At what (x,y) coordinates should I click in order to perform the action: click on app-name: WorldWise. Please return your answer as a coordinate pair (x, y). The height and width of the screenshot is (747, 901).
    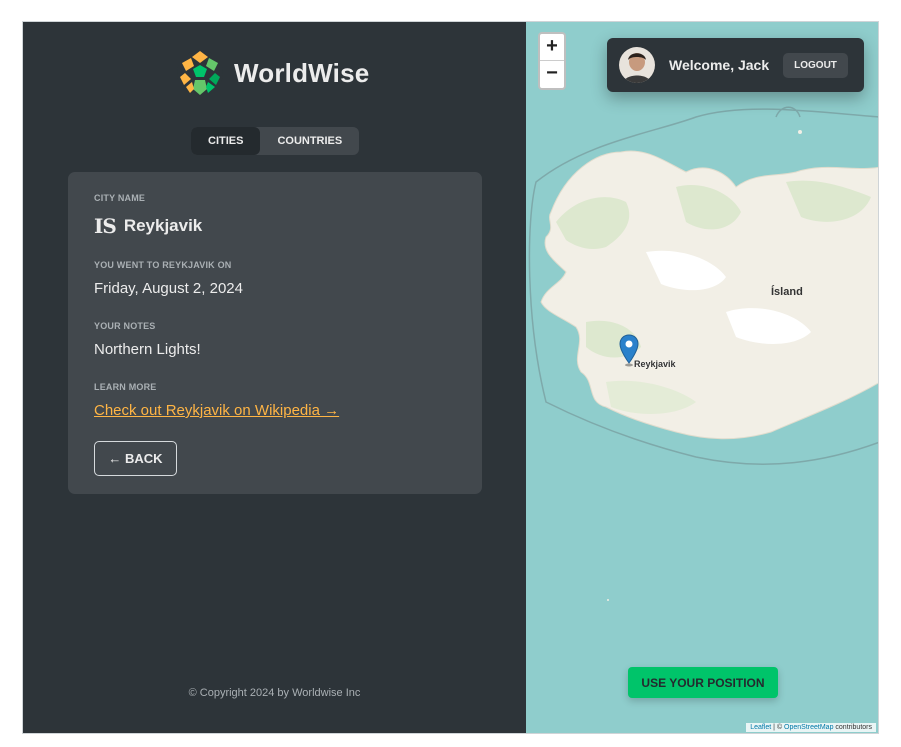
    Looking at the image, I should click on (302, 72).